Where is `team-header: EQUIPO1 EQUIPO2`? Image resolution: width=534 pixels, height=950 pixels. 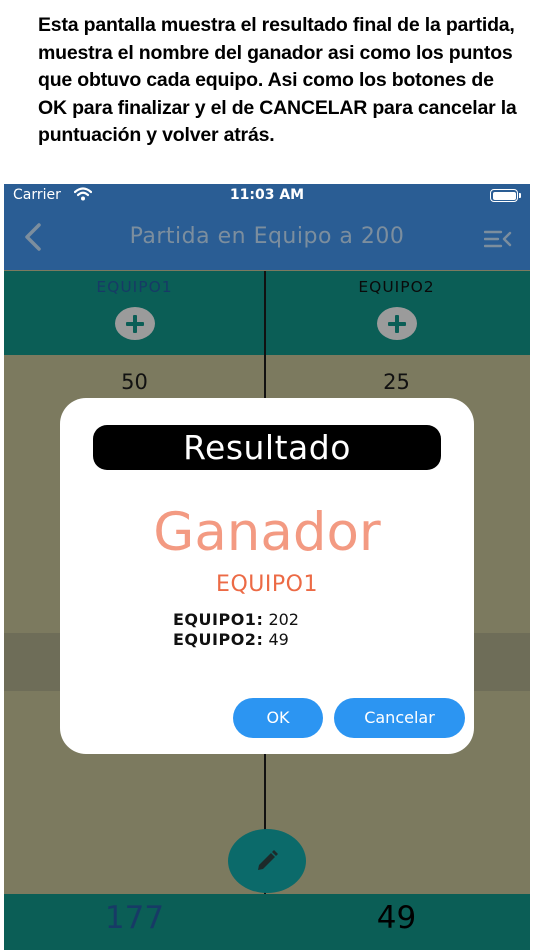 team-header: EQUIPO1 EQUIPO2 is located at coordinates (267, 313).